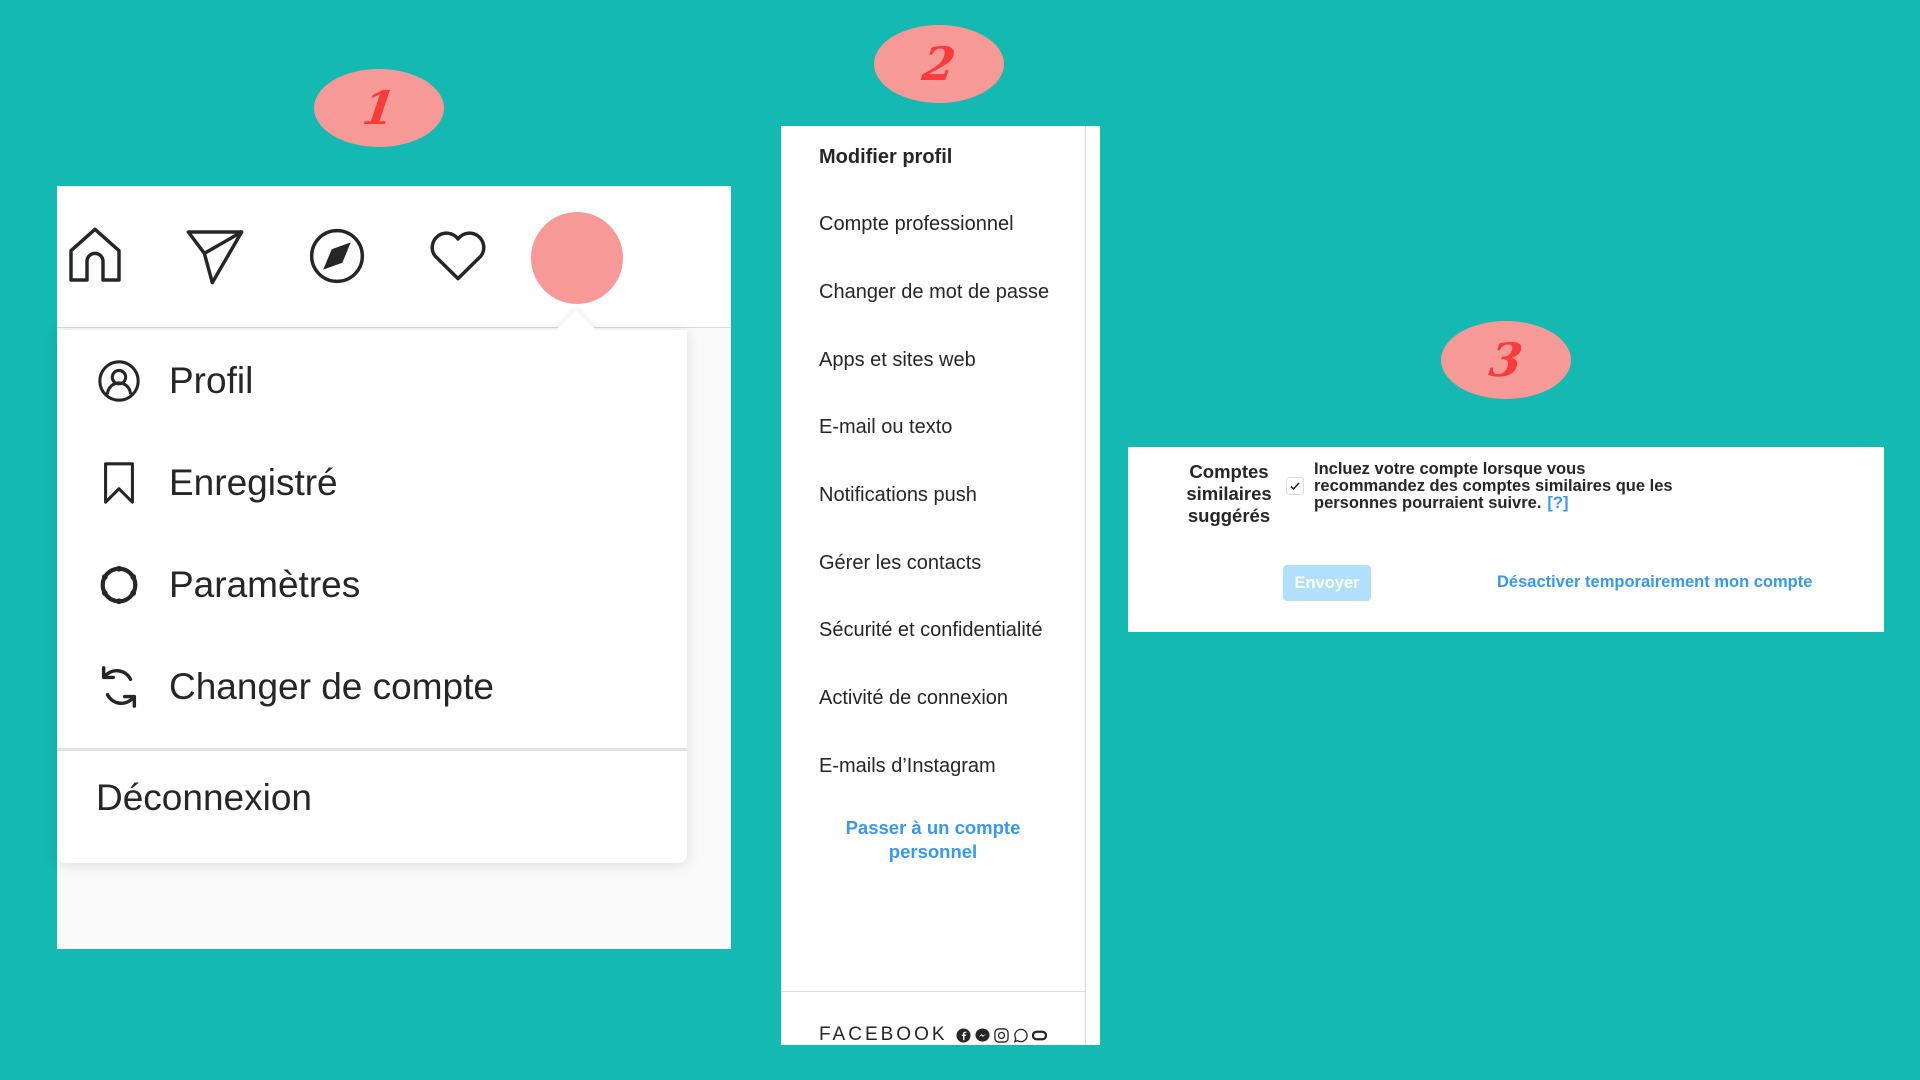 The image size is (1920, 1080). Describe the element at coordinates (933, 851) in the screenshot. I see `link-line: personnel` at that location.